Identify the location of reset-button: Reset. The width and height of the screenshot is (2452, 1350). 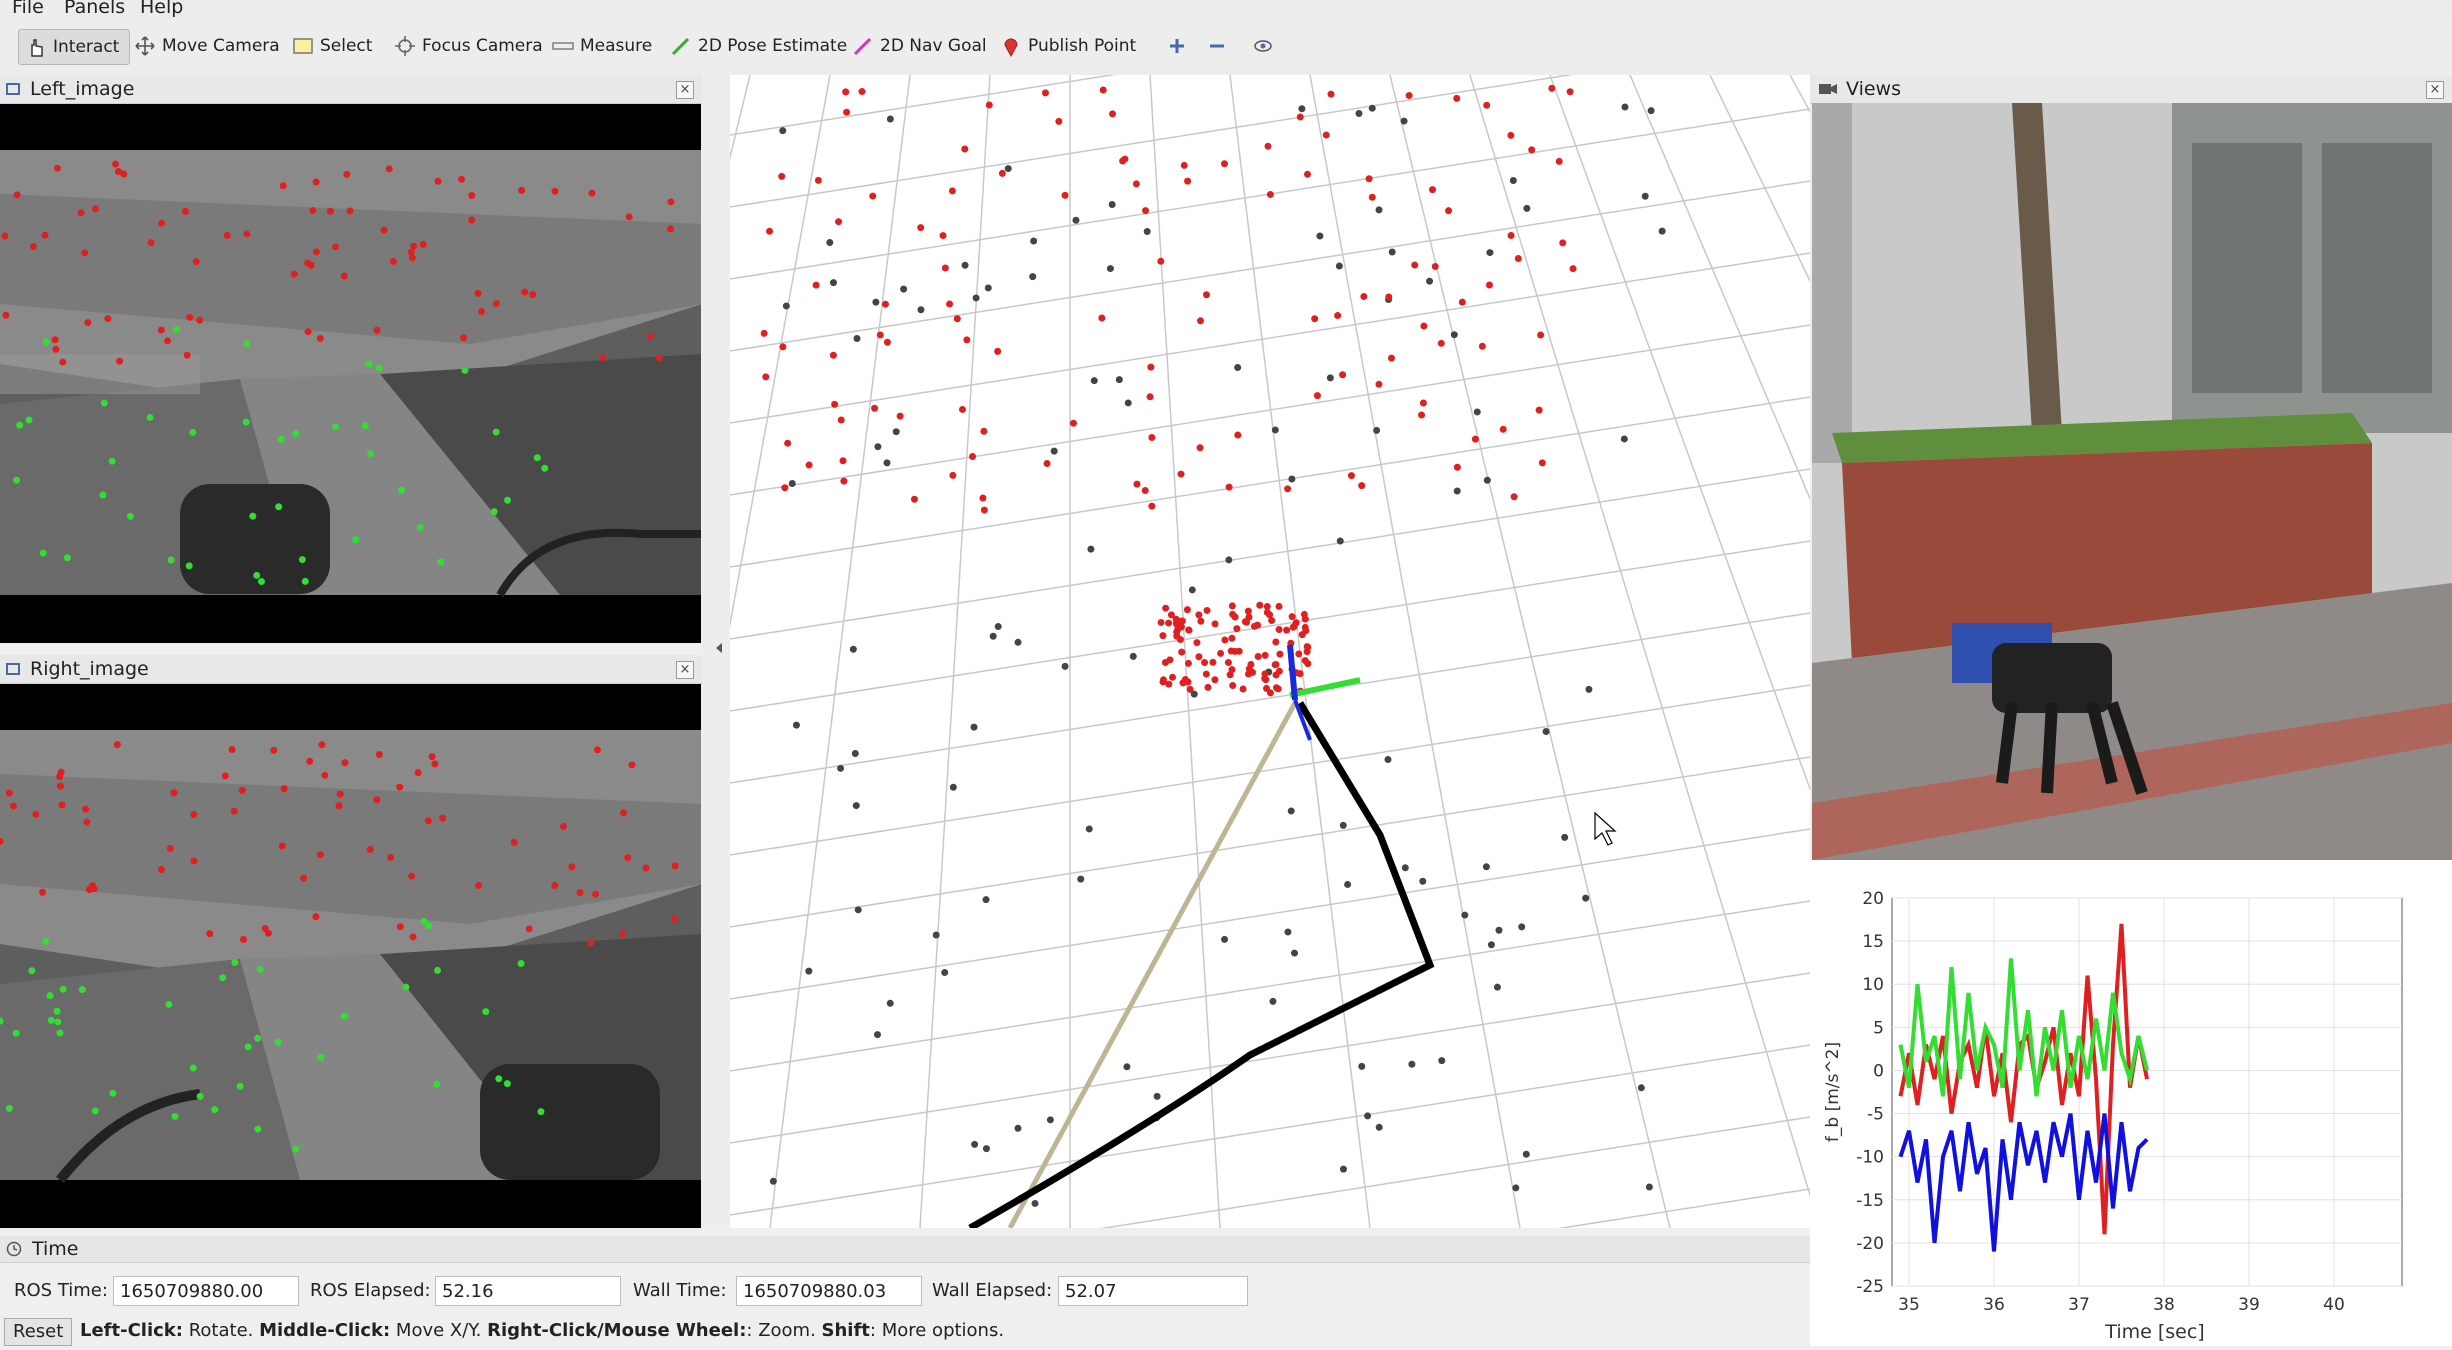
(38, 1332).